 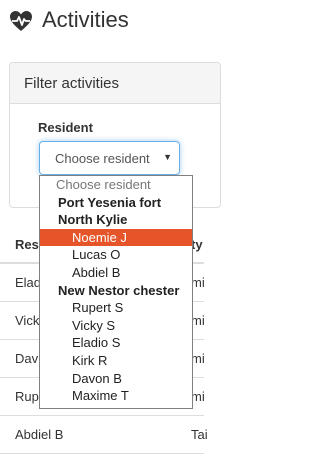 I want to click on table-row: Abdiel B Tai, so click(x=104, y=435).